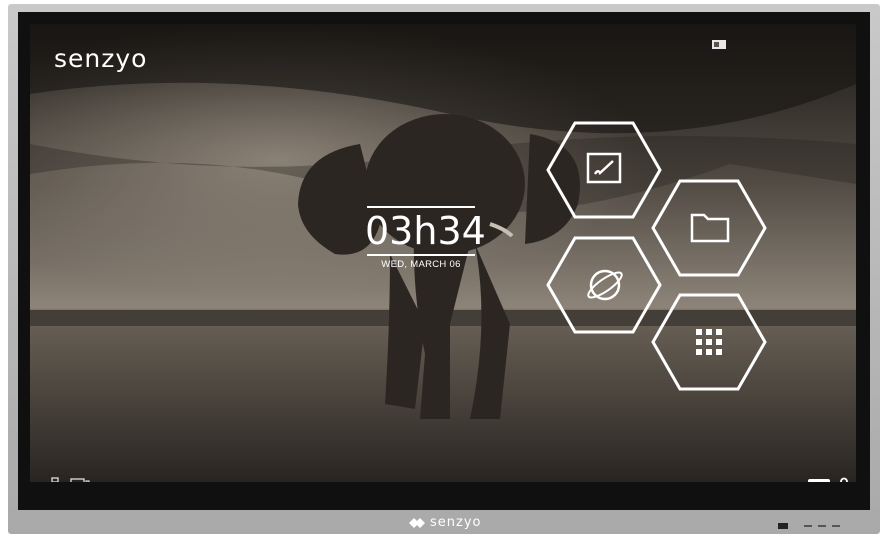 The width and height of the screenshot is (888, 537). What do you see at coordinates (819, 480) in the screenshot?
I see `keyboard-icon` at bounding box center [819, 480].